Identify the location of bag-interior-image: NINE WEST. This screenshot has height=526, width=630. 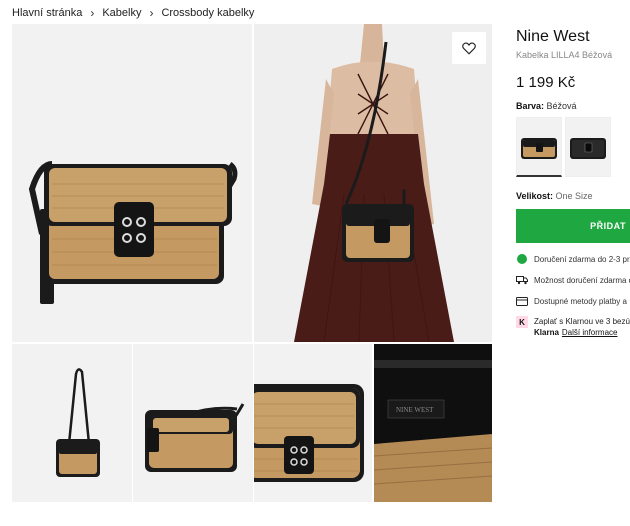
(433, 423).